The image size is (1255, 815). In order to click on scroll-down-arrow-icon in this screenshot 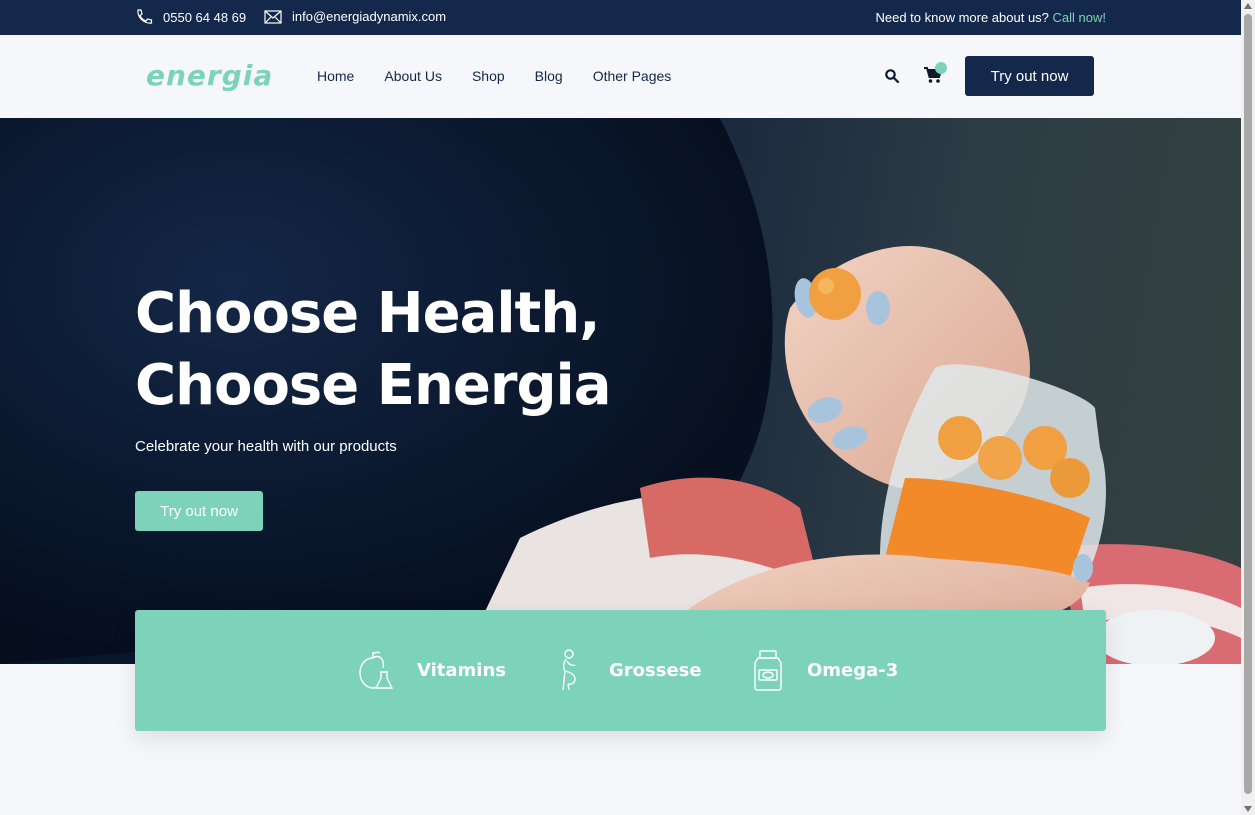, I will do `click(1248, 809)`.